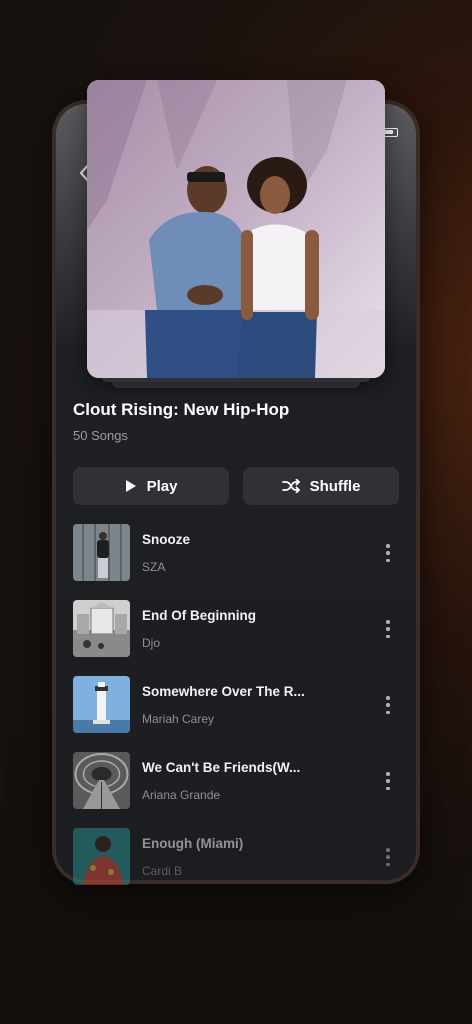  I want to click on playlist-title: Clout Rising: New Hip-Hop, so click(181, 409).